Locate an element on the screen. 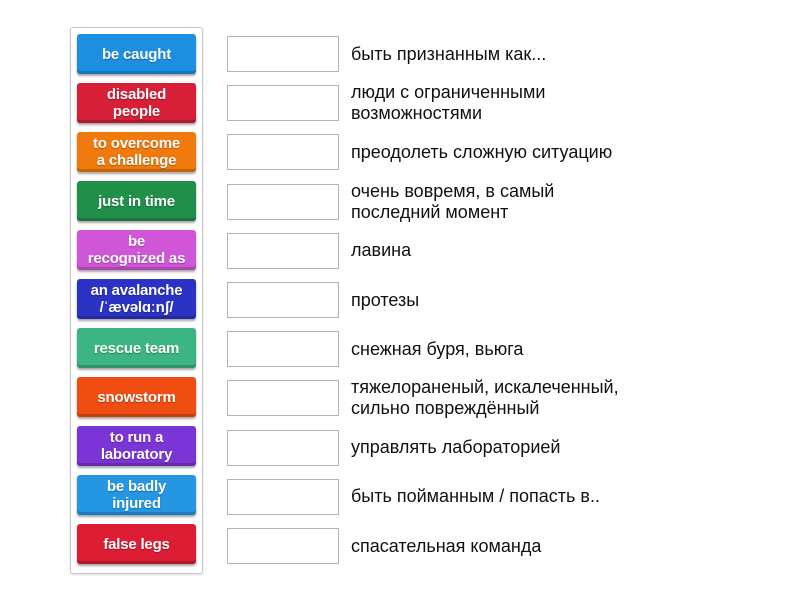 This screenshot has width=800, height=600. definition-label: снежная буря, вьюга is located at coordinates (437, 348).